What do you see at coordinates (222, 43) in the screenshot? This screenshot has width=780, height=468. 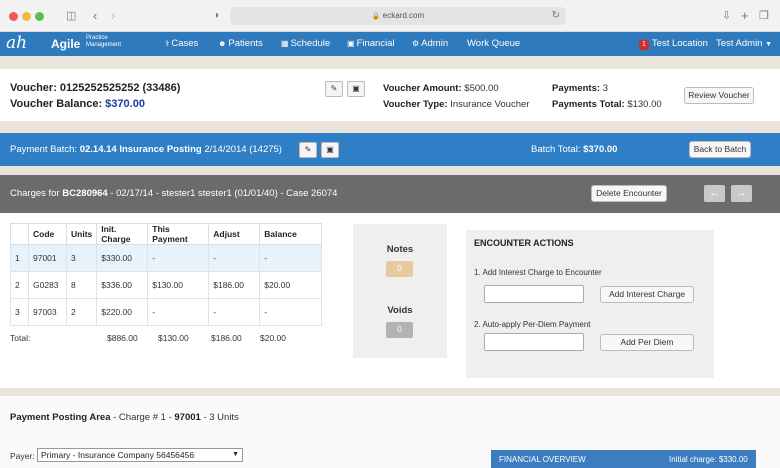 I see `user-icon: ☻` at bounding box center [222, 43].